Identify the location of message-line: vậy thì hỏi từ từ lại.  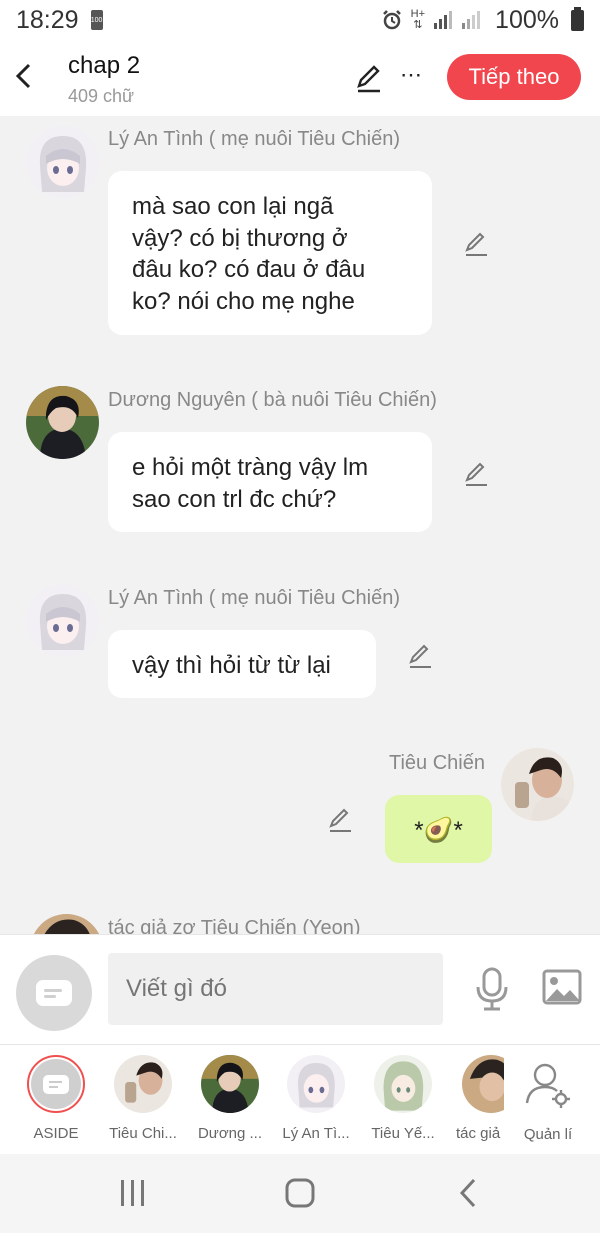
(231, 665).